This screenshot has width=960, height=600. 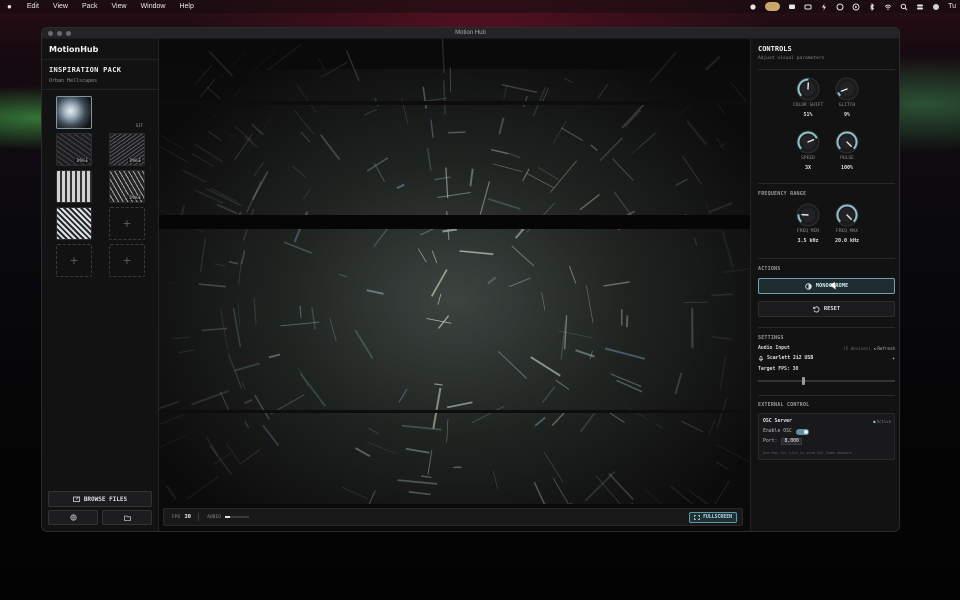 I want to click on play-circle-icon, so click(x=856, y=7).